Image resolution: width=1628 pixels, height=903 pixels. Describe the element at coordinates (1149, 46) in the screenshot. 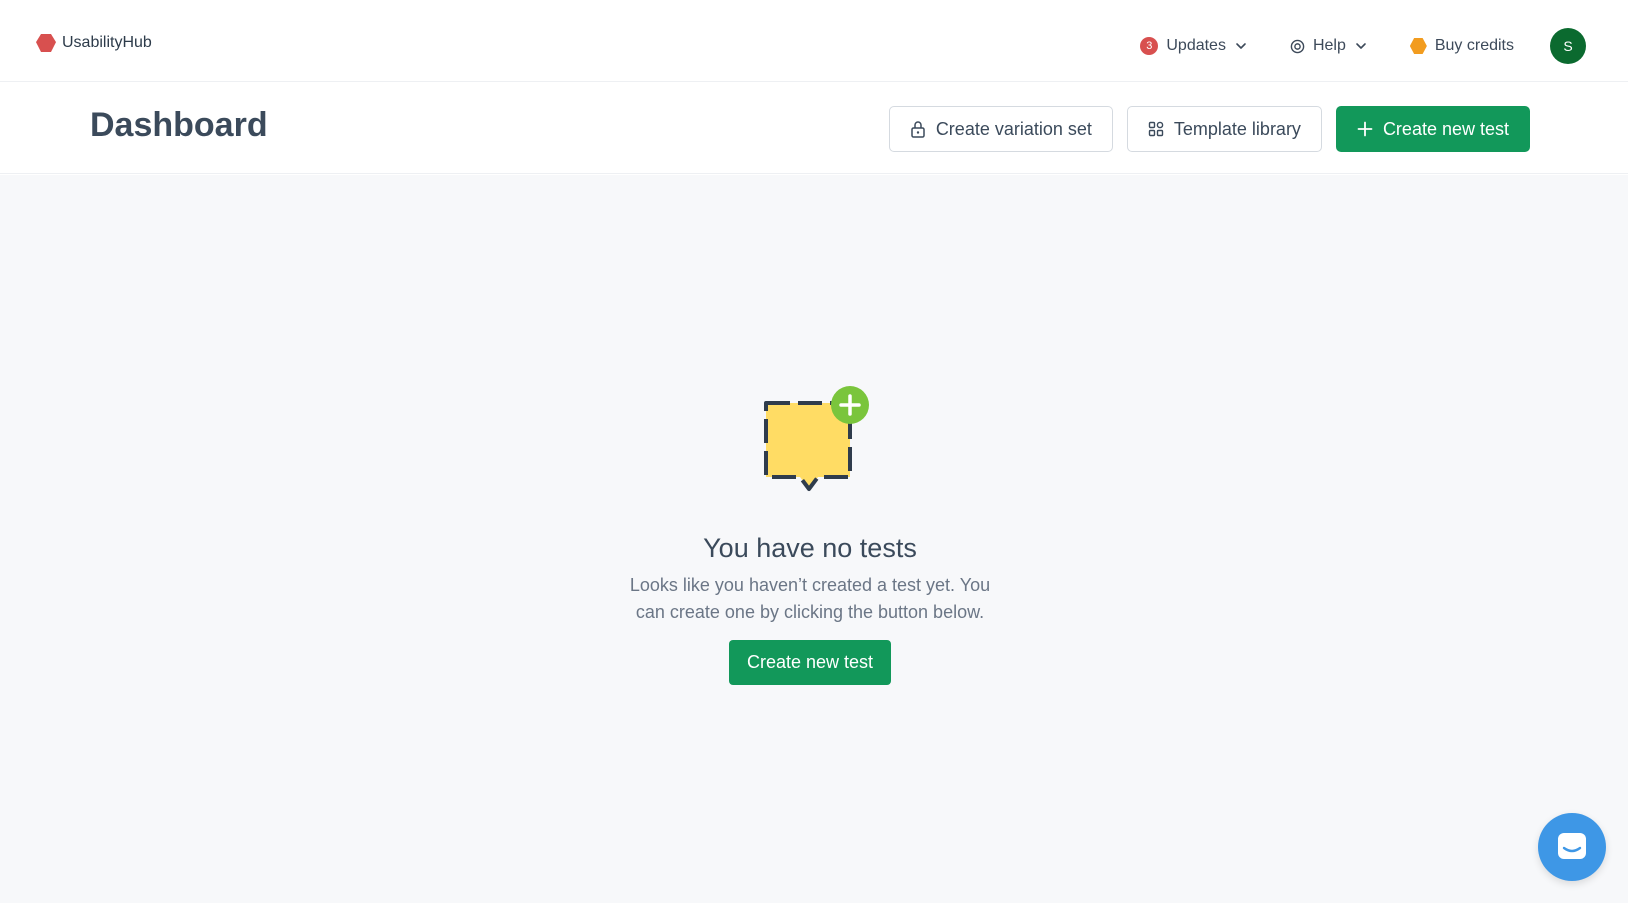

I see `updates-count-badge: 3` at that location.